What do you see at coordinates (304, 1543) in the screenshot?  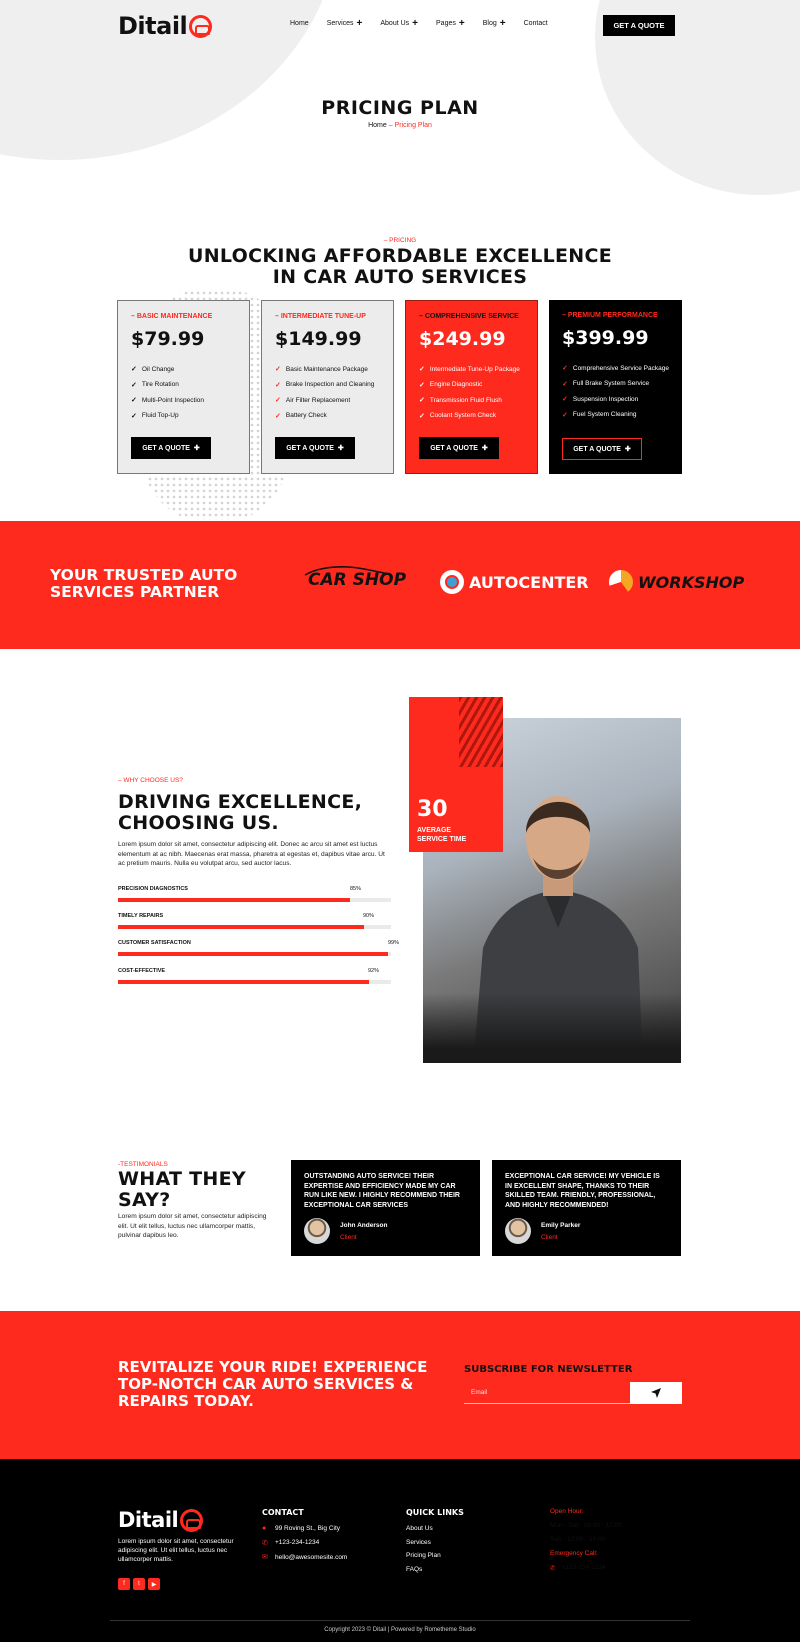 I see `contact-phone: ✆ +123-234-1234` at bounding box center [304, 1543].